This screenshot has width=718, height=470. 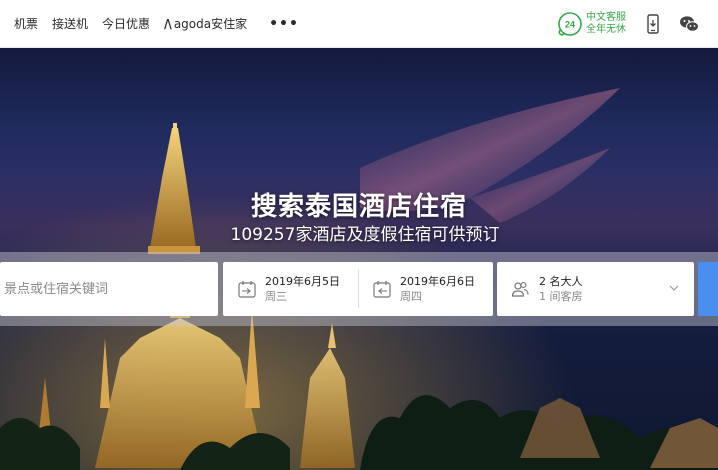 I want to click on guest-selector: 2 名大人 1 间客房, so click(x=595, y=289).